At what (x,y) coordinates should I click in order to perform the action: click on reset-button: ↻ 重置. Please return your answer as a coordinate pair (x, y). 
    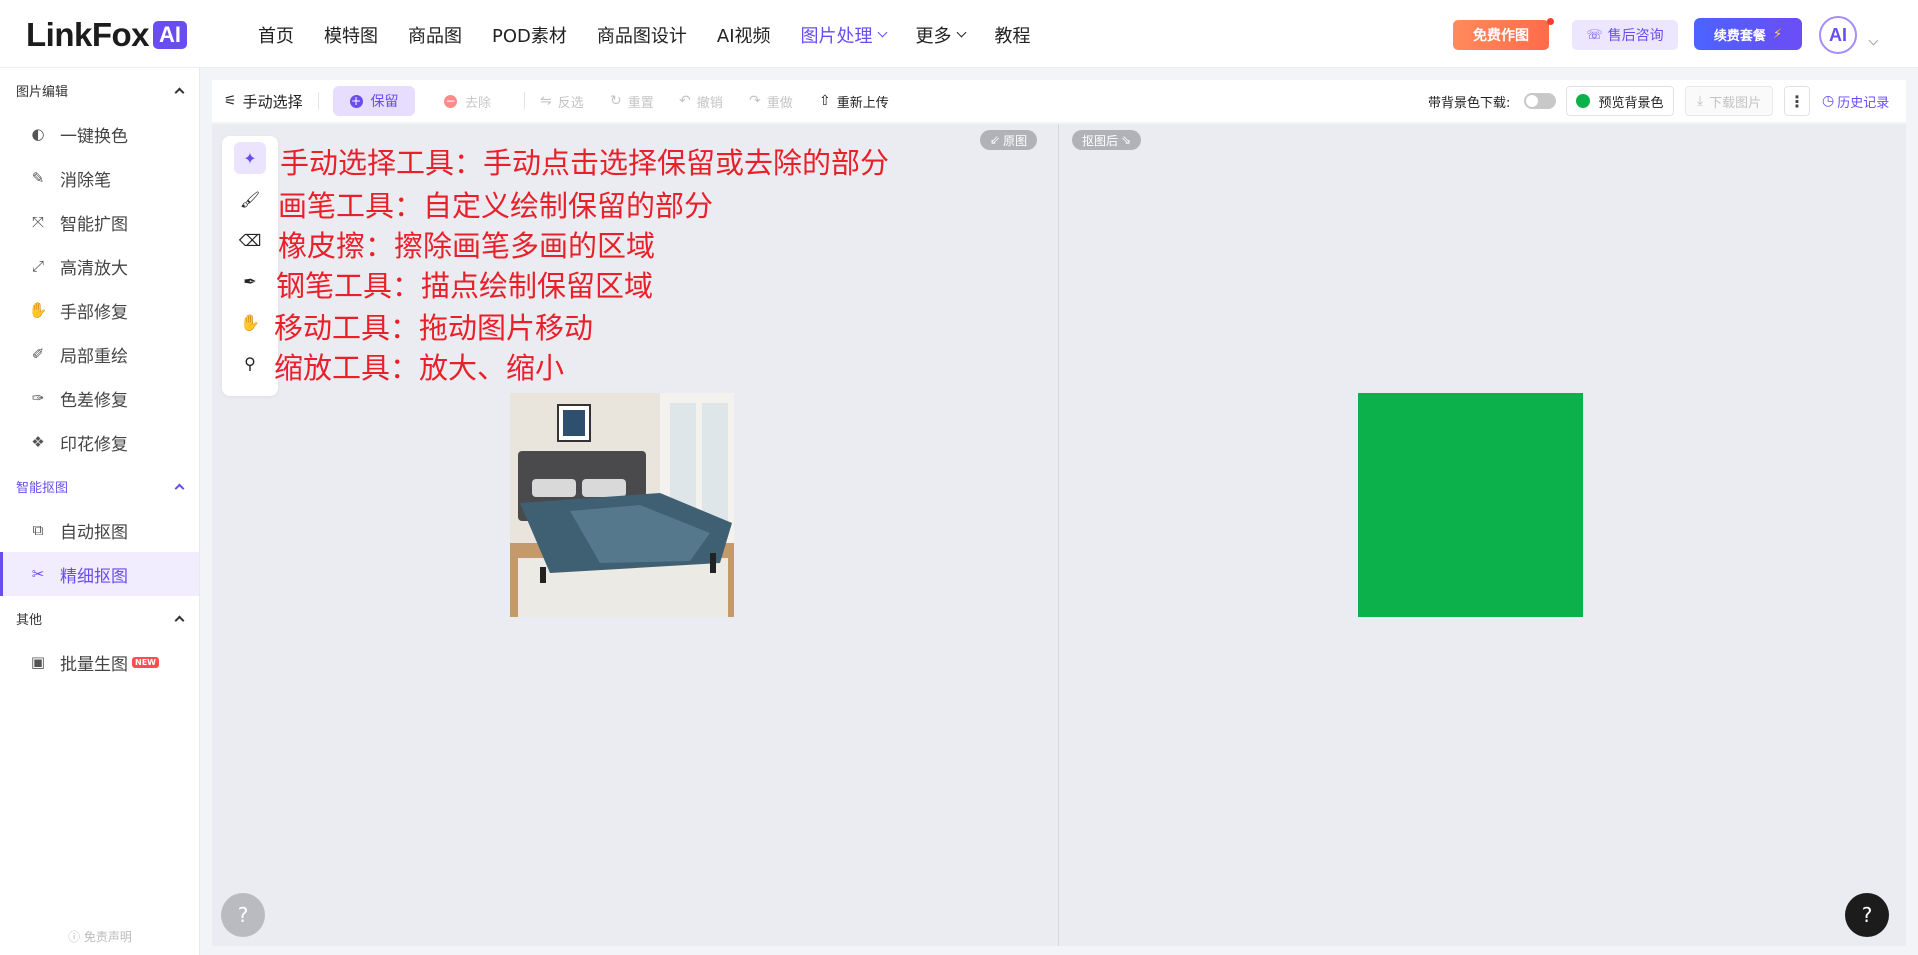
    Looking at the image, I should click on (632, 101).